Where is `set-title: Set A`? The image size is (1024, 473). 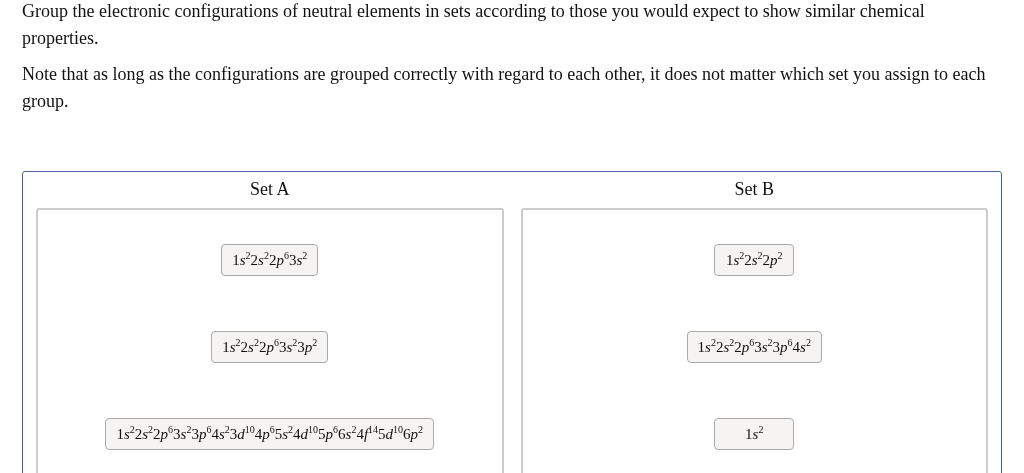
set-title: Set A is located at coordinates (270, 189).